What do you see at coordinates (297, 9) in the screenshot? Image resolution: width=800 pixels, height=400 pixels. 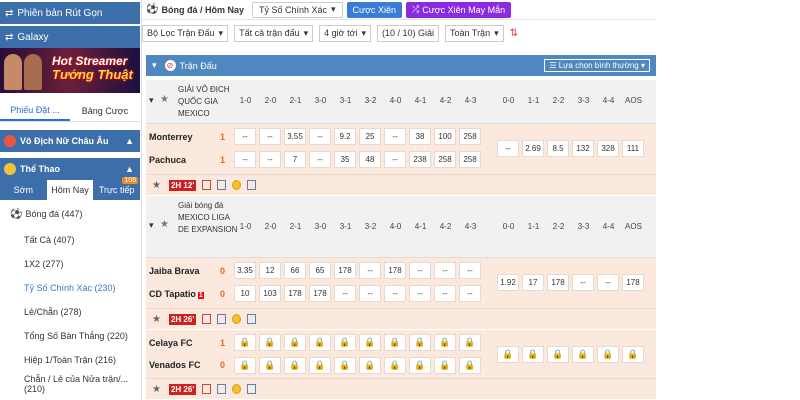 I see `market-select: Tỷ Số Chính Xác ▾` at bounding box center [297, 9].